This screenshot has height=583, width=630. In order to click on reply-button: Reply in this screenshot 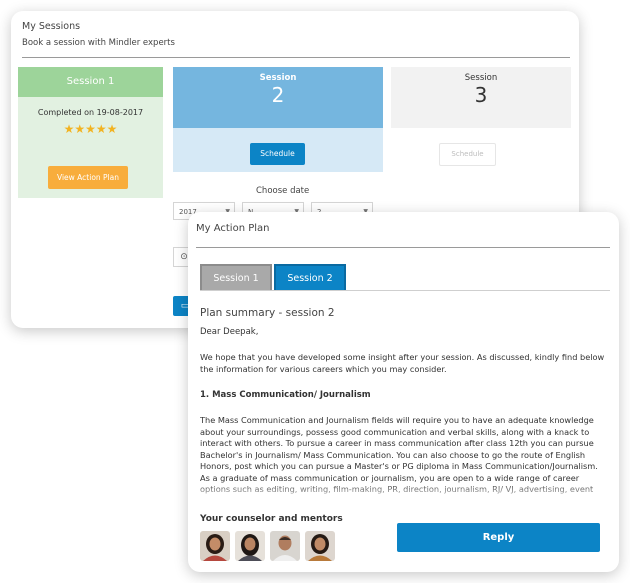, I will do `click(498, 537)`.